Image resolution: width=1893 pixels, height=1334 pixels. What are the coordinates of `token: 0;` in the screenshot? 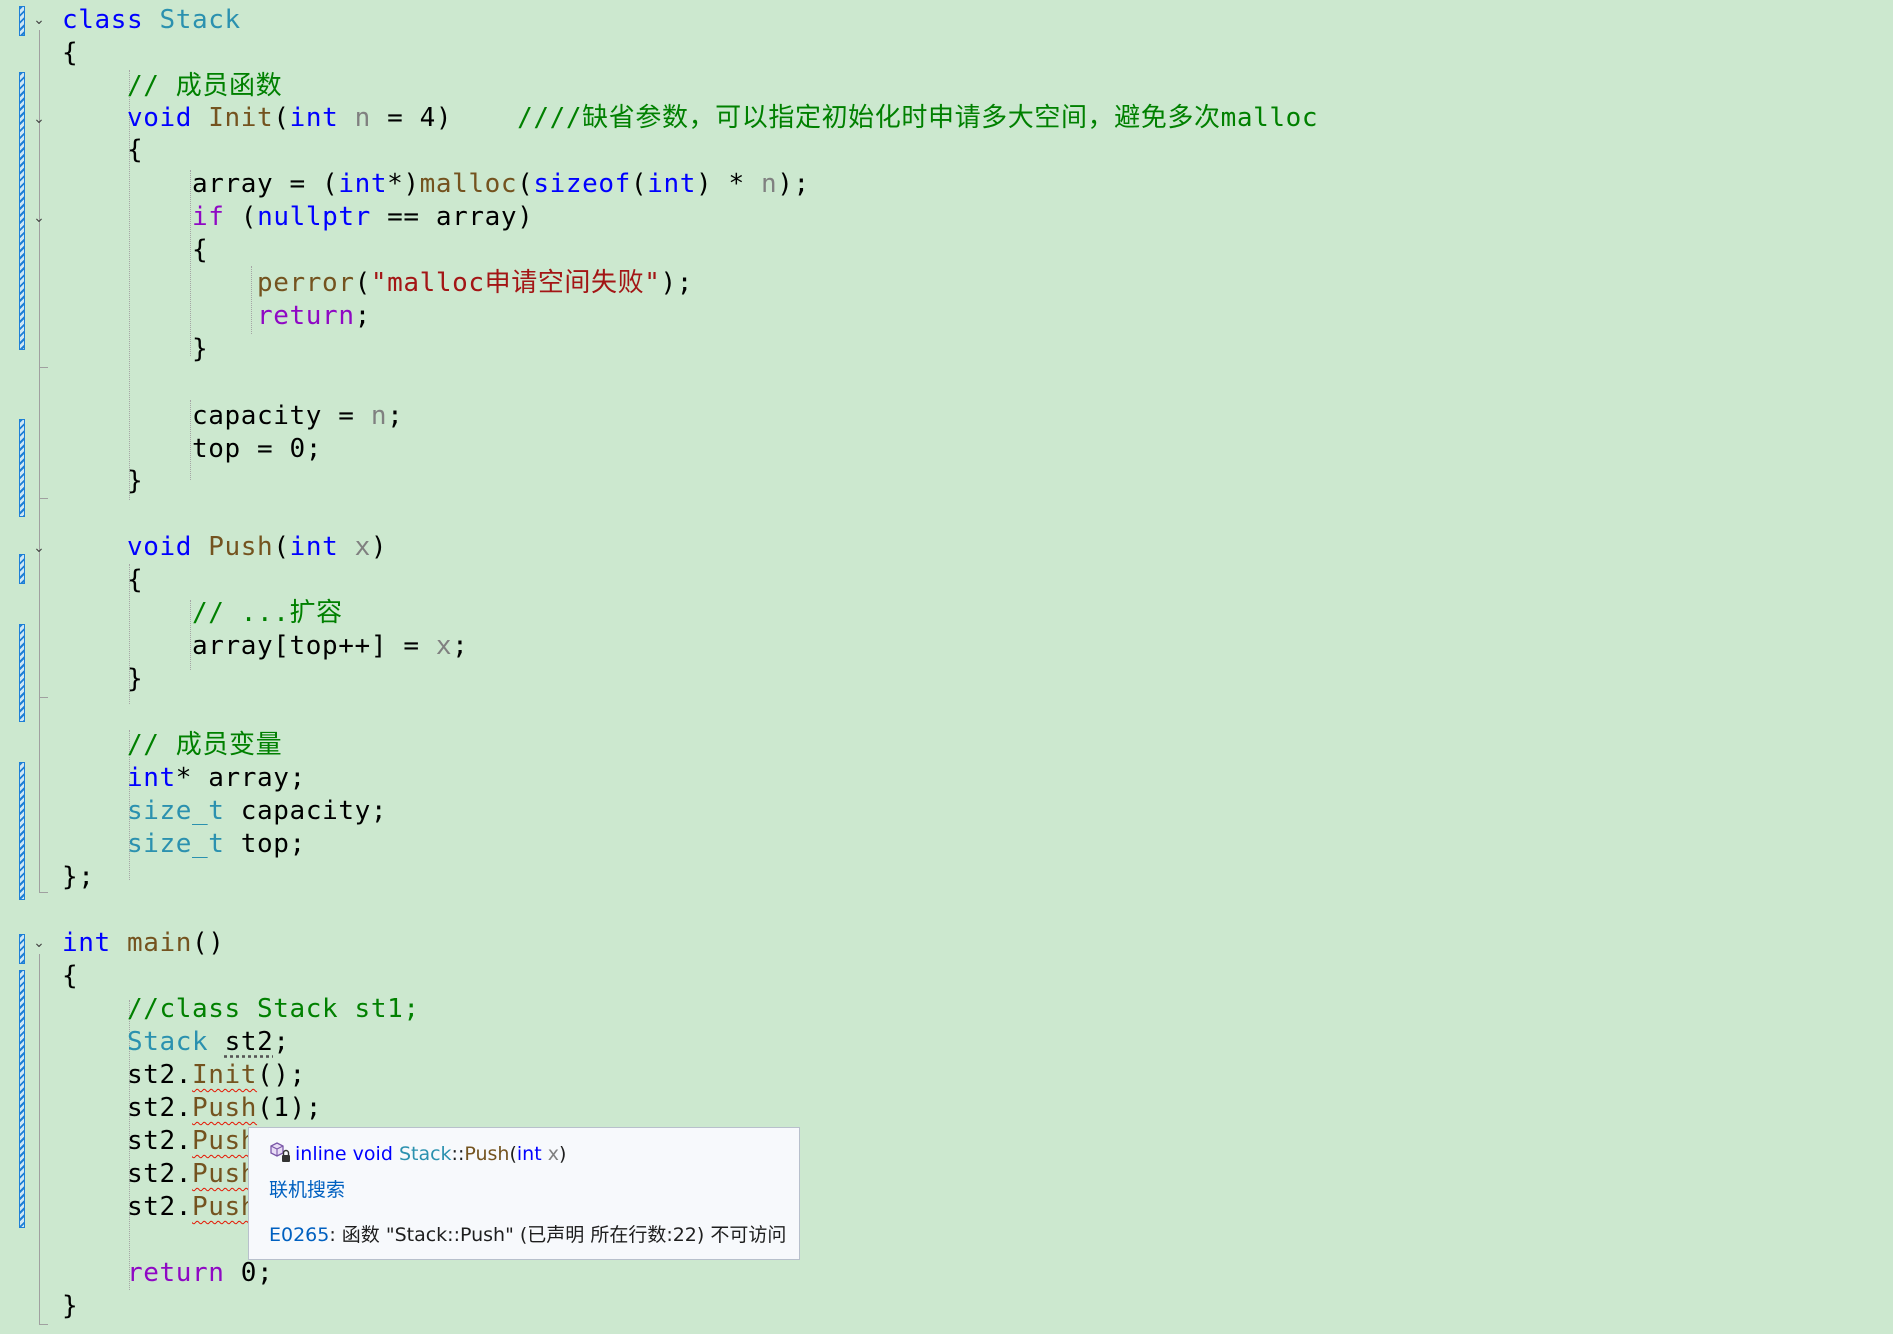 It's located at (249, 1273).